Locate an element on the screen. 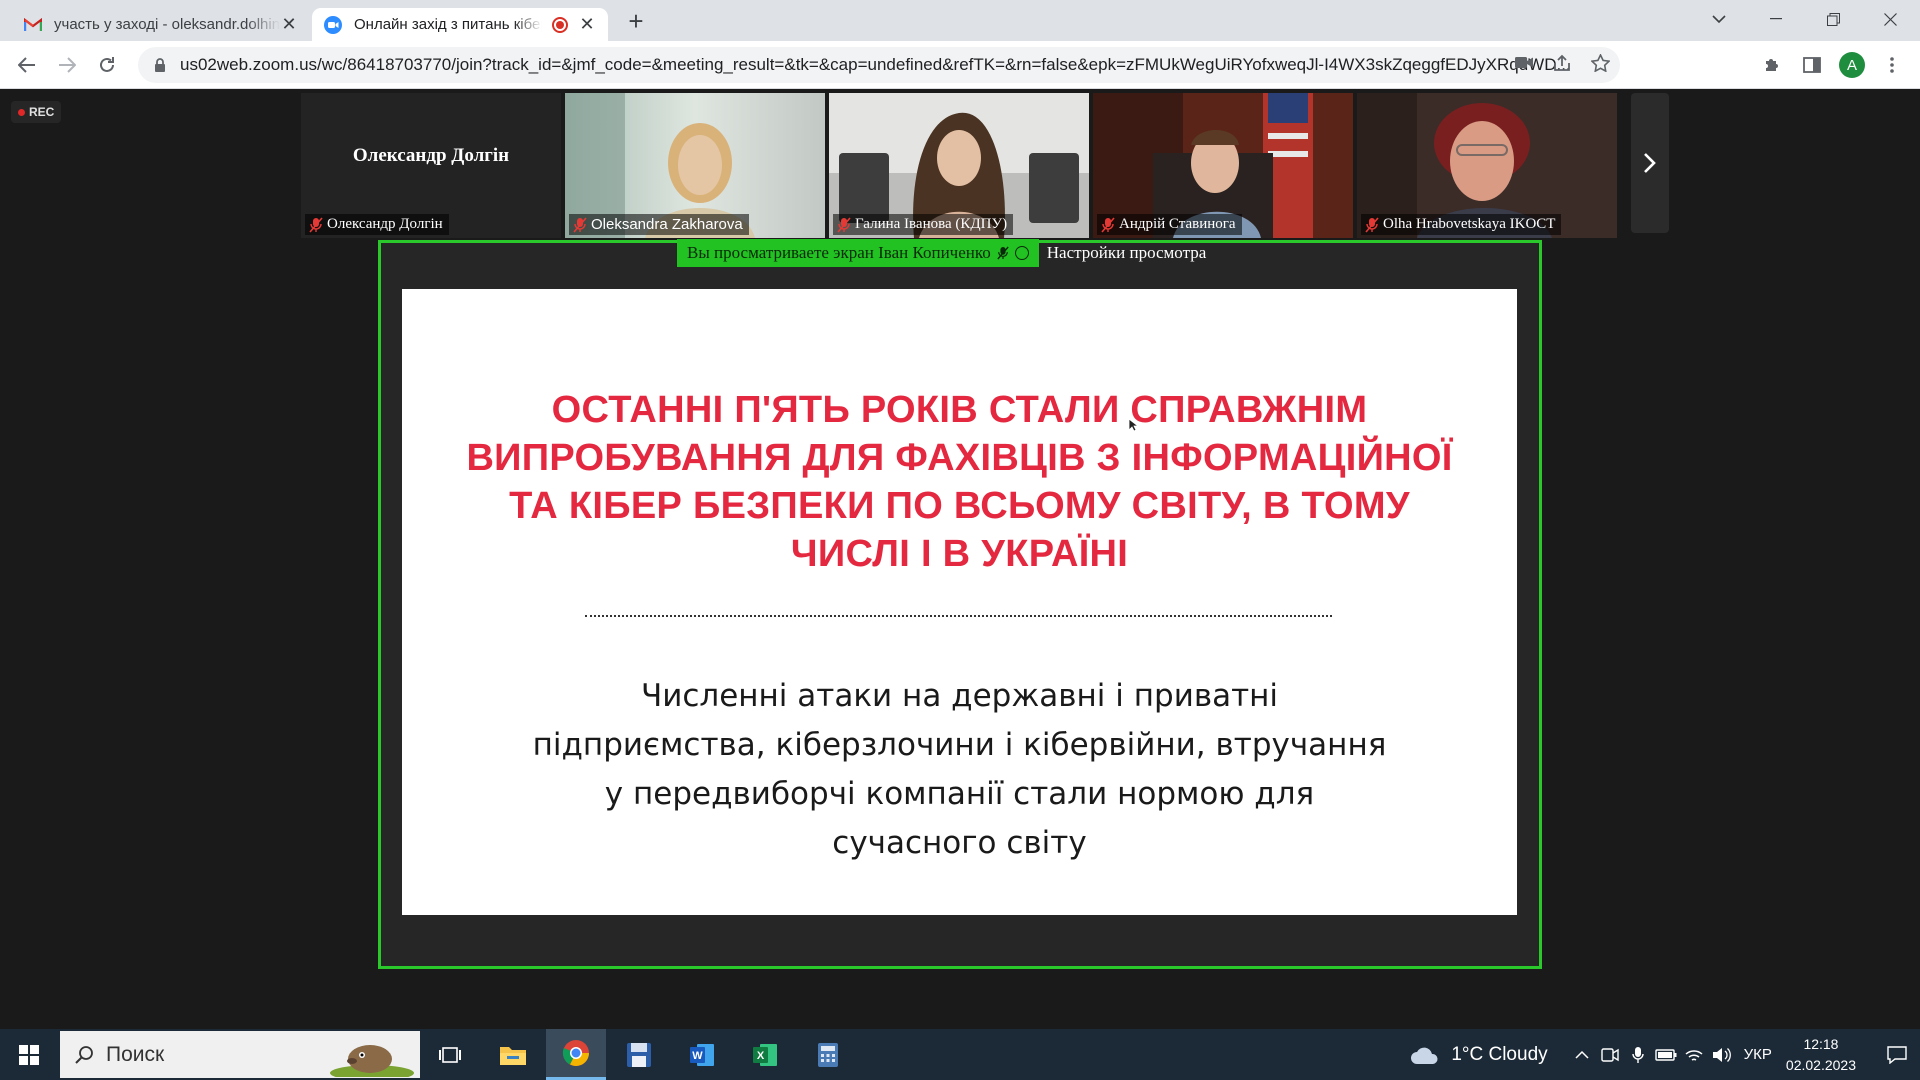  chrome-icon is located at coordinates (575, 1053).